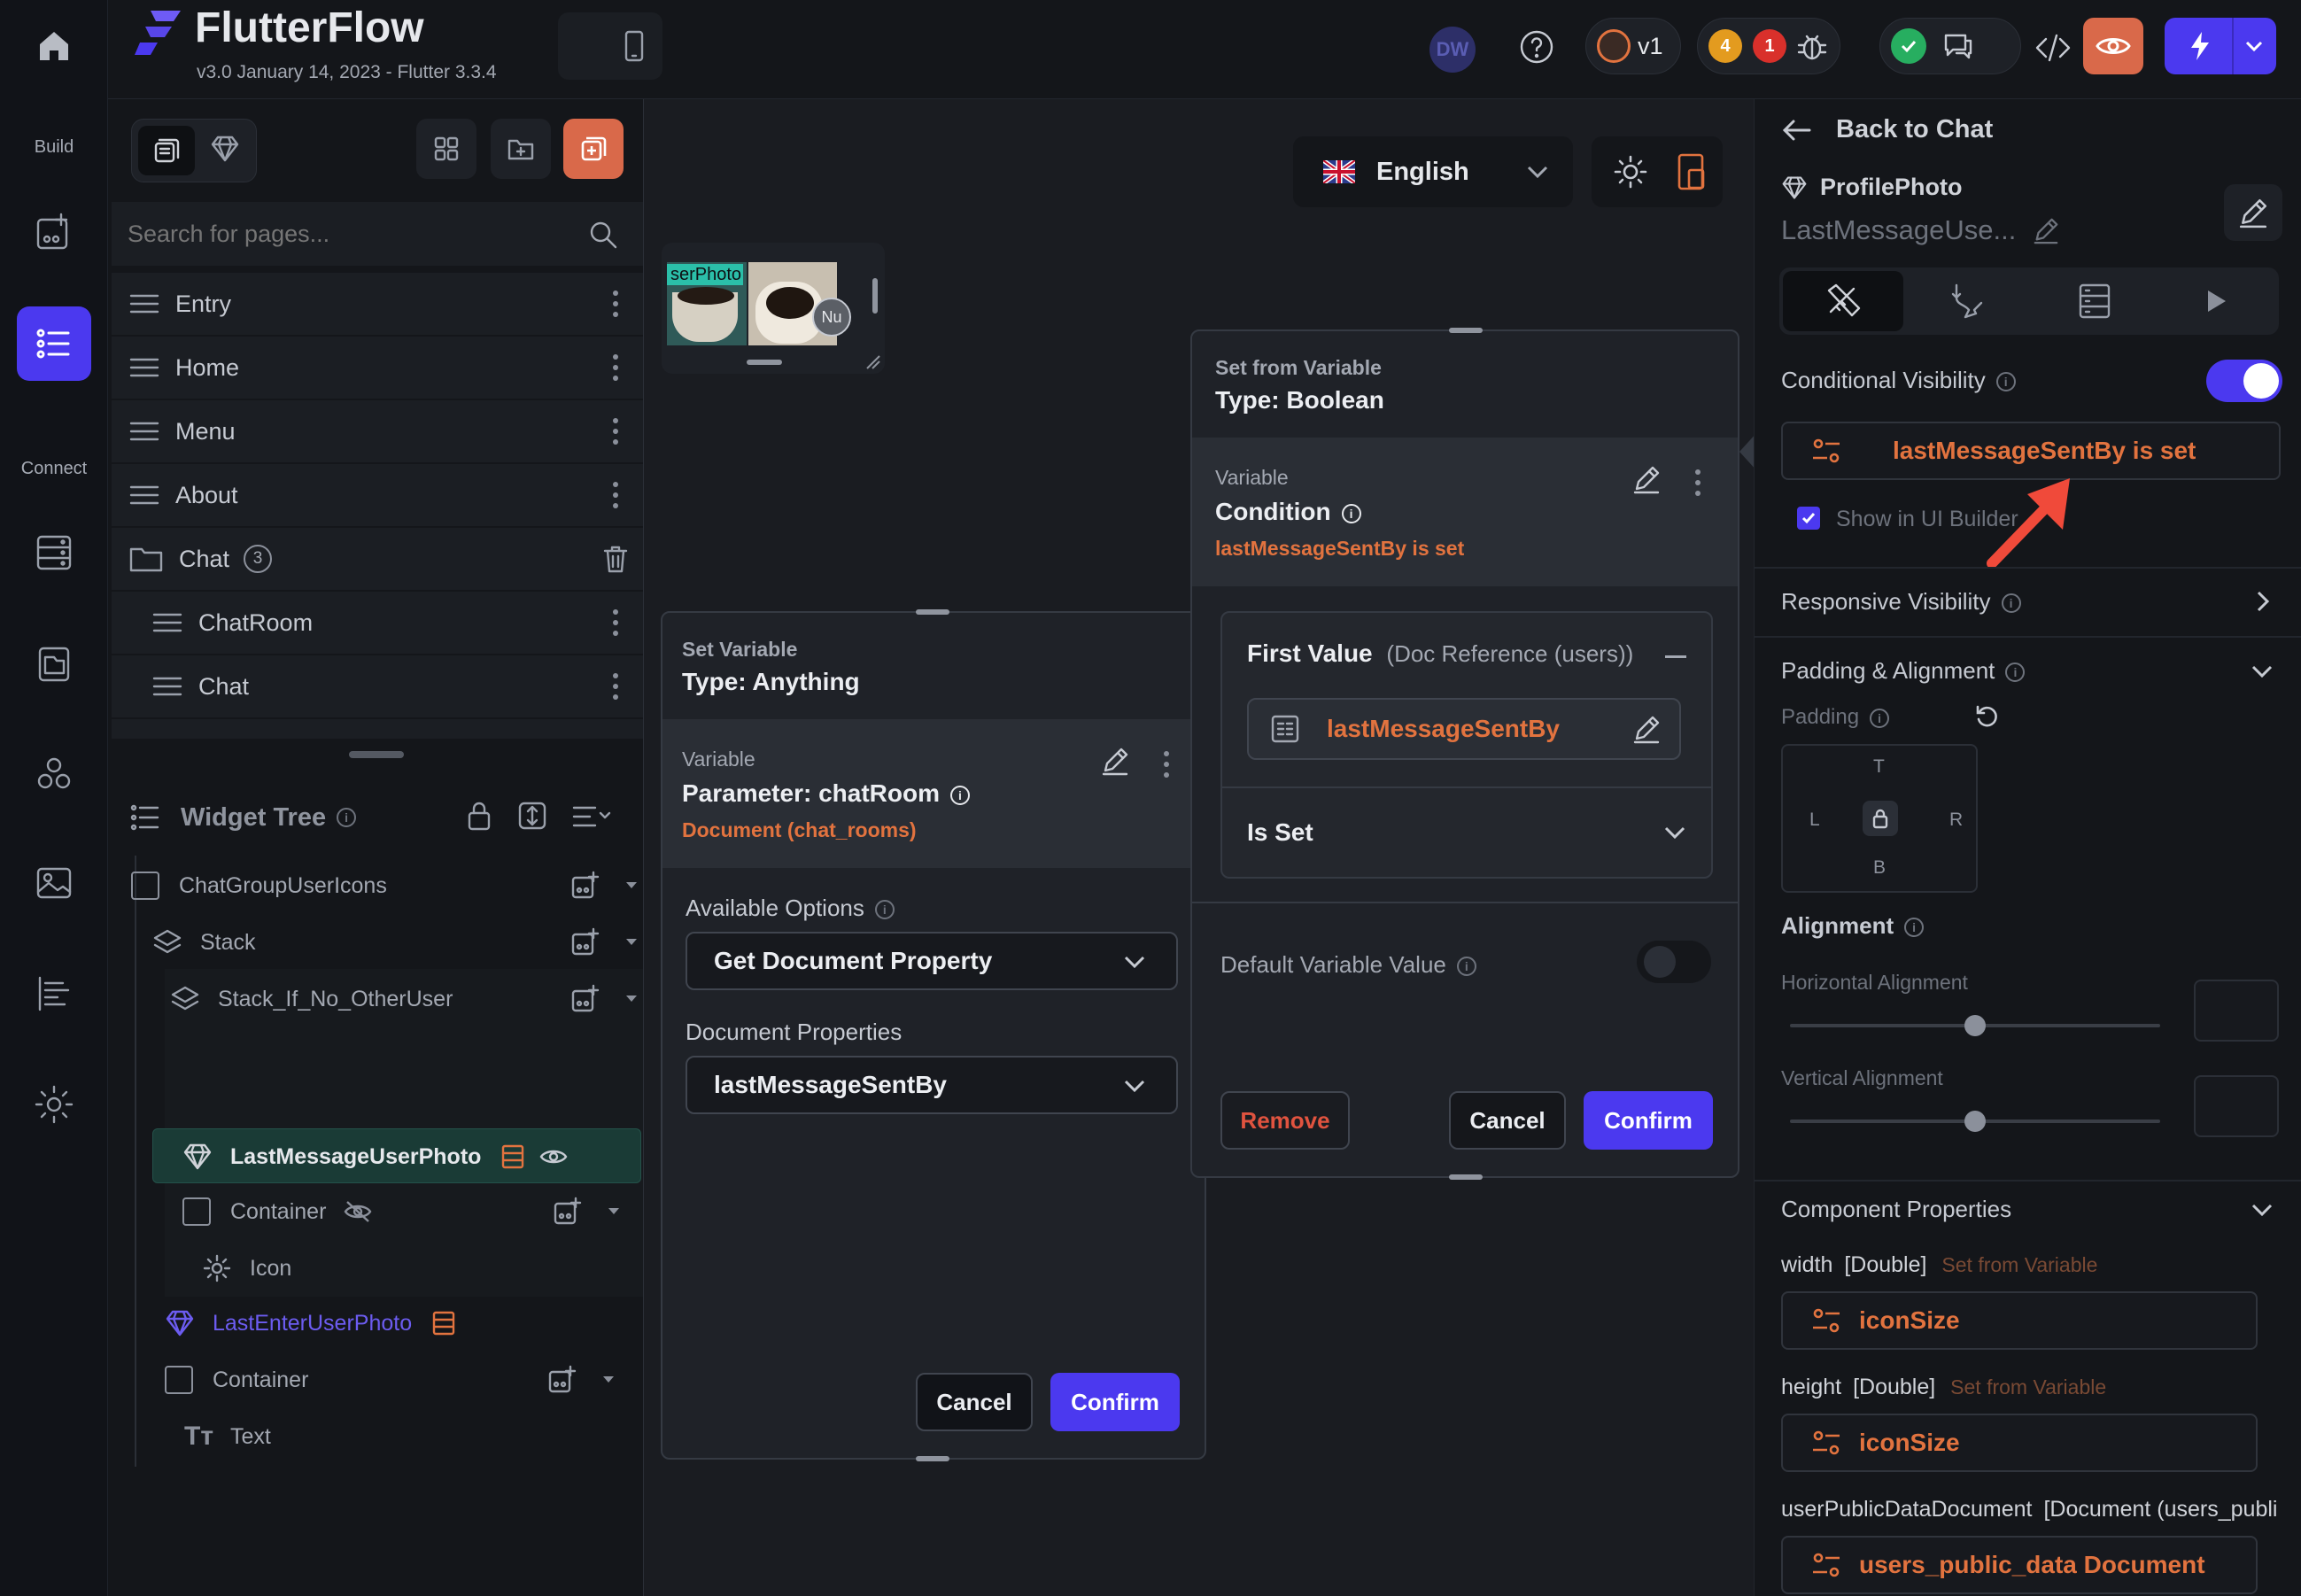  What do you see at coordinates (377, 686) in the screenshot?
I see `page-item-chat: Chat` at bounding box center [377, 686].